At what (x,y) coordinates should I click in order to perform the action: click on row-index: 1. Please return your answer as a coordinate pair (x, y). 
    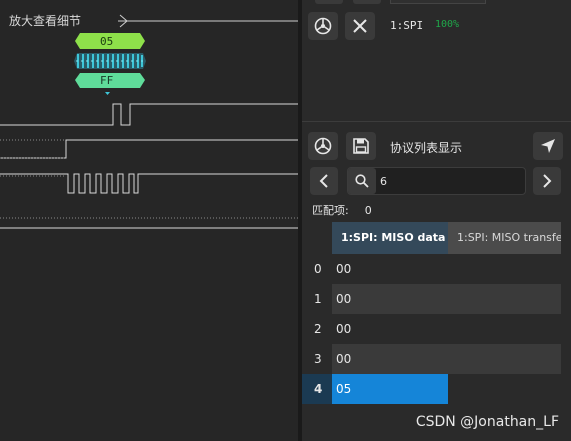
    Looking at the image, I should click on (318, 299).